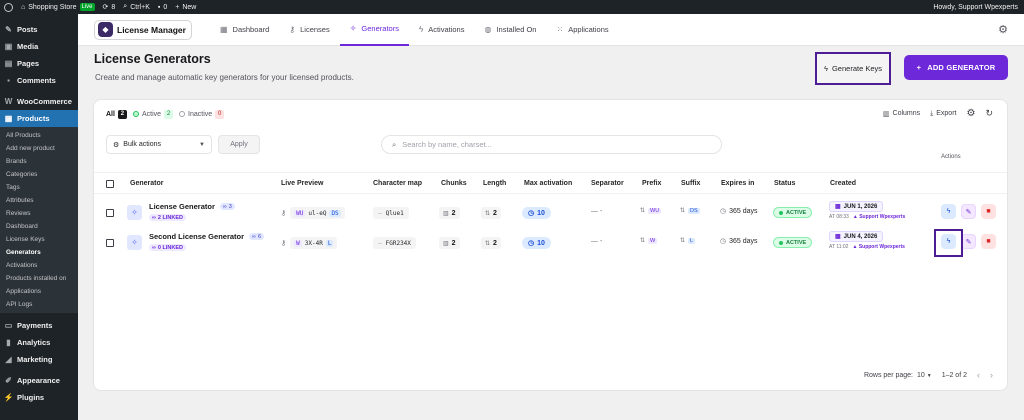 The width and height of the screenshot is (1024, 420). I want to click on column-header: Live Preview, so click(302, 183).